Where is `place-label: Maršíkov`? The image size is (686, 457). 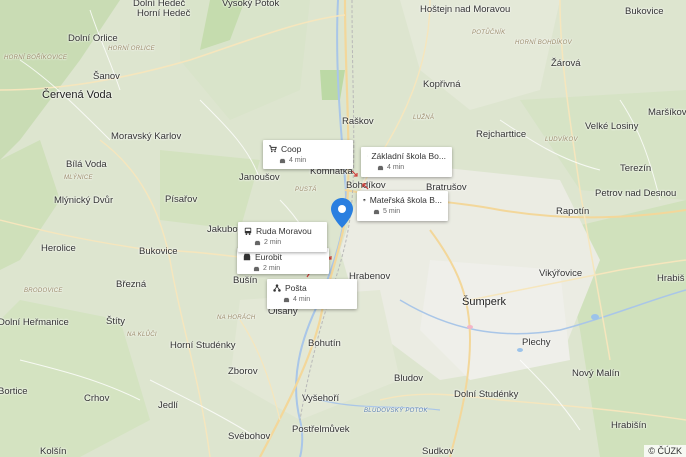
place-label: Maršíkov is located at coordinates (667, 112).